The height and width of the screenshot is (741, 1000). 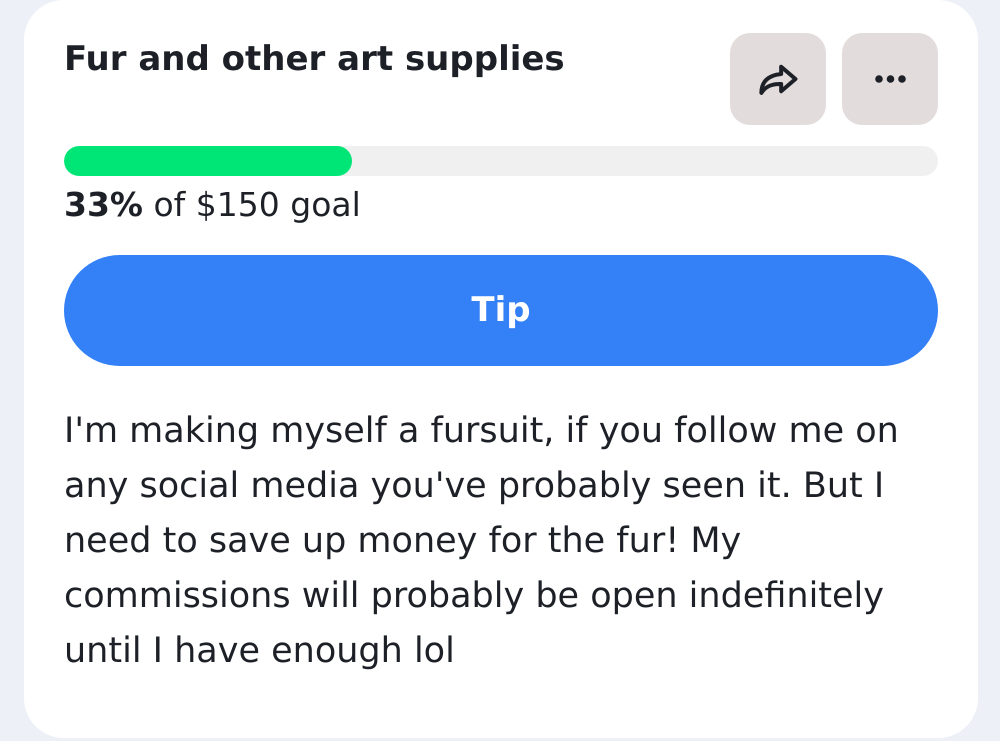 What do you see at coordinates (890, 79) in the screenshot?
I see `more-icon` at bounding box center [890, 79].